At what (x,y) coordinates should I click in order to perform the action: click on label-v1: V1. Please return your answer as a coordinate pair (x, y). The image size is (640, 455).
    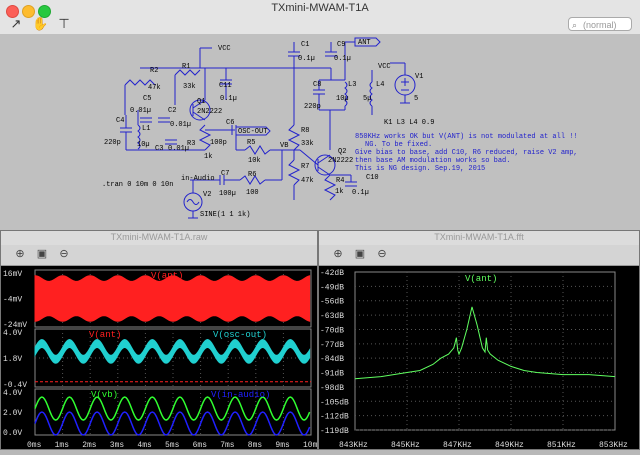
    Looking at the image, I should click on (419, 77).